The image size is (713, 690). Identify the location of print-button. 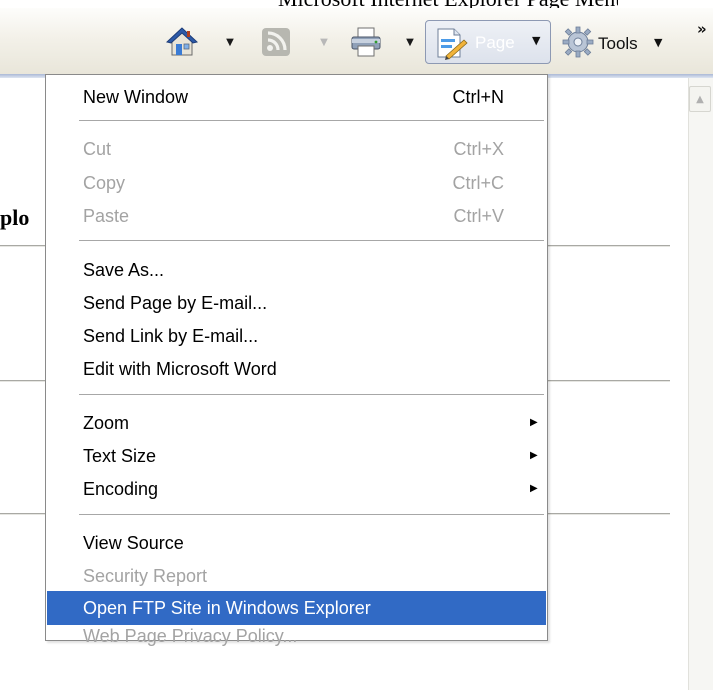
(366, 42).